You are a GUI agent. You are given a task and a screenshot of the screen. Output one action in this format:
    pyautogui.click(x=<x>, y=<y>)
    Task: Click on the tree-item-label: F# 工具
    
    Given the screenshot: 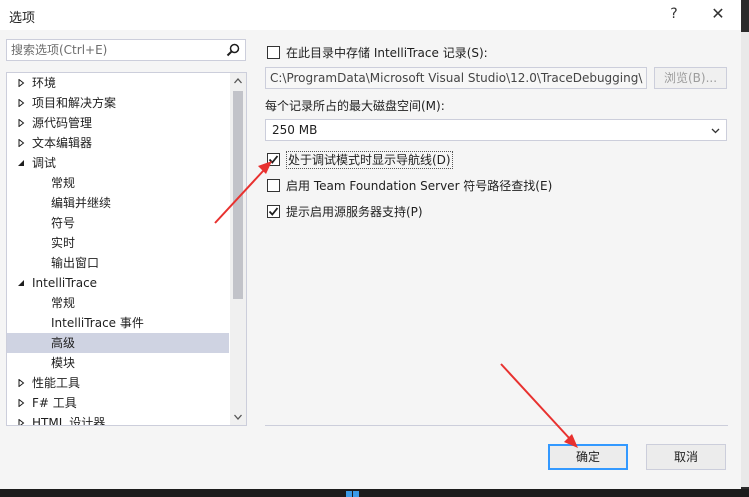 What is the action you would take?
    pyautogui.click(x=54, y=403)
    